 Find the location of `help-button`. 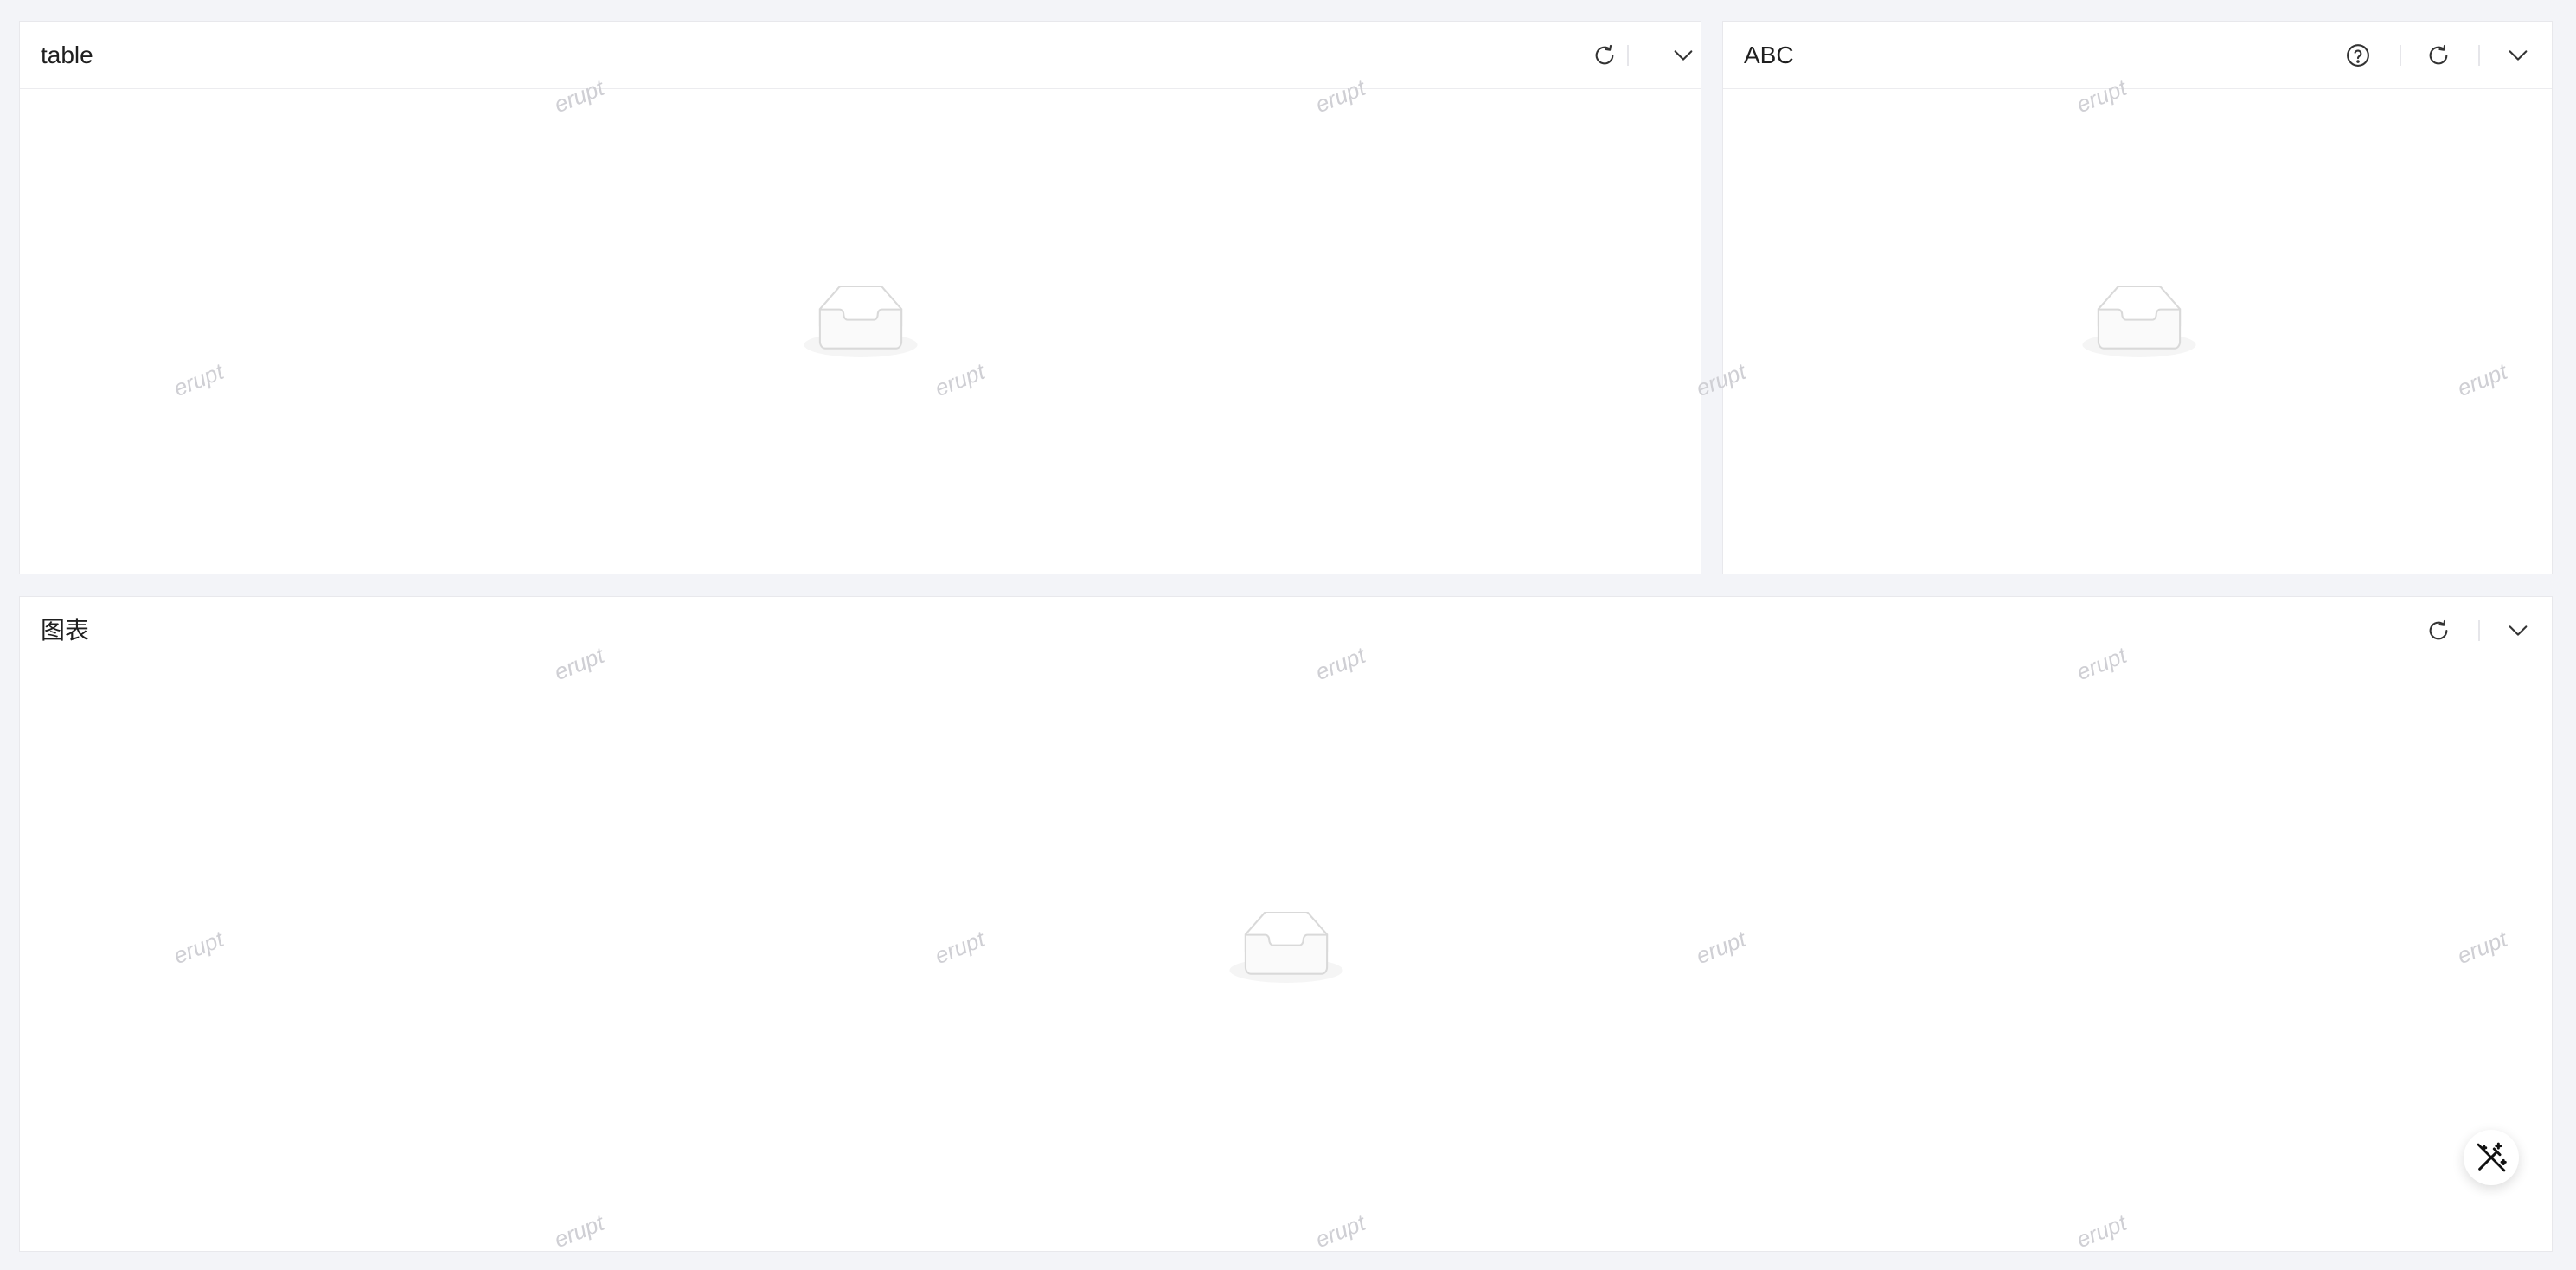

help-button is located at coordinates (2358, 55).